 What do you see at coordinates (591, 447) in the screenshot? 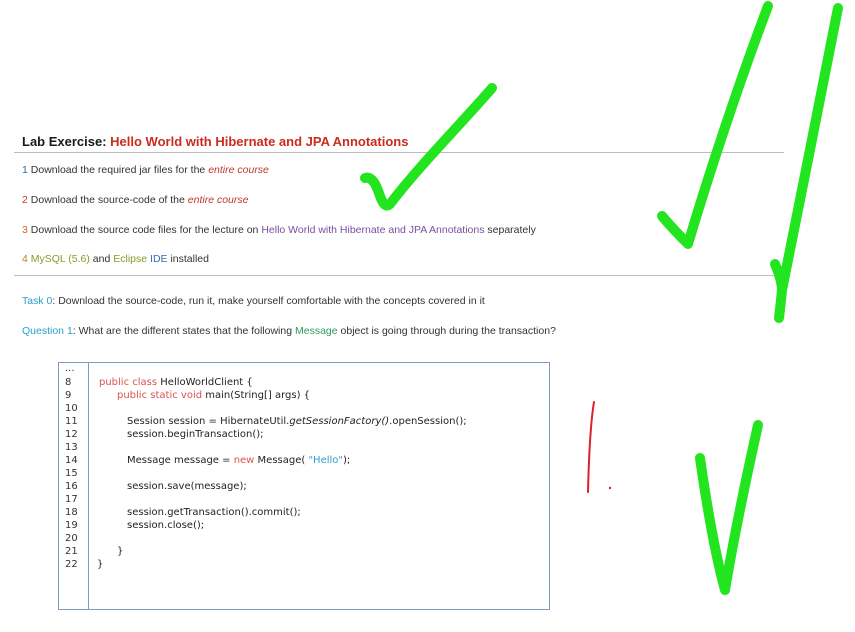
I see `red-mark` at bounding box center [591, 447].